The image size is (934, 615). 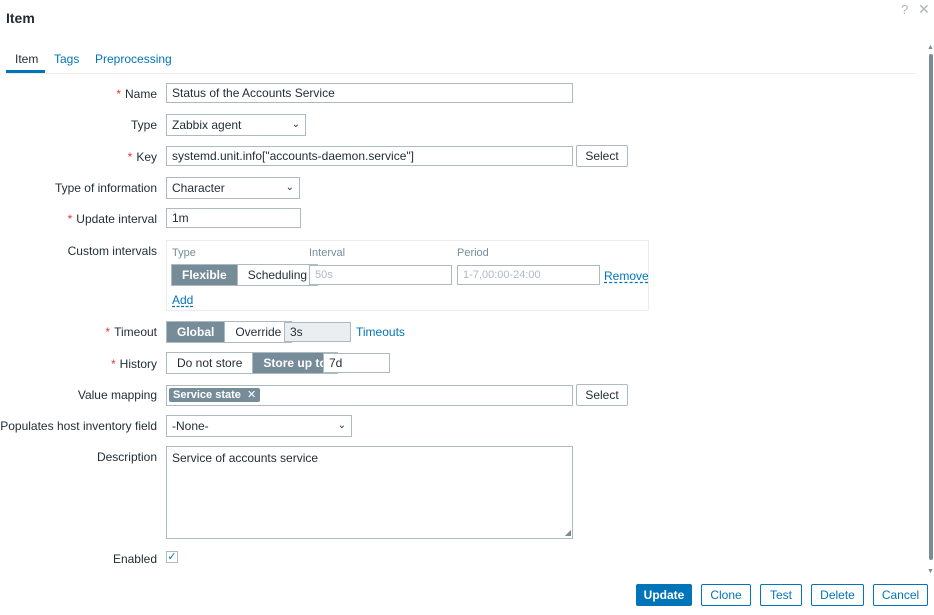 What do you see at coordinates (204, 275) in the screenshot?
I see `mode-flexible-option: Flexible` at bounding box center [204, 275].